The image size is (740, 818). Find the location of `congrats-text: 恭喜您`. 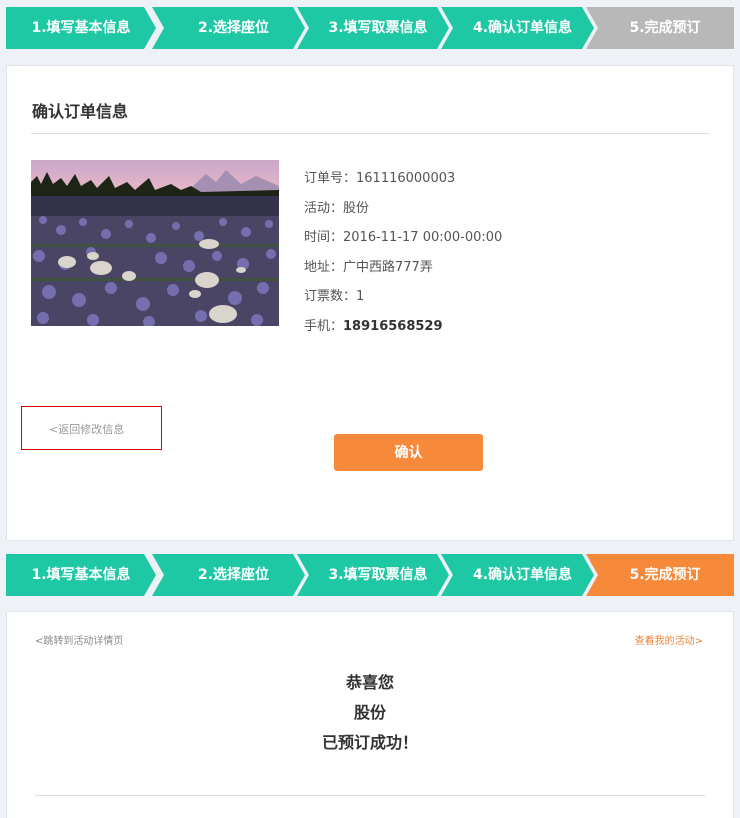

congrats-text: 恭喜您 is located at coordinates (369, 682).